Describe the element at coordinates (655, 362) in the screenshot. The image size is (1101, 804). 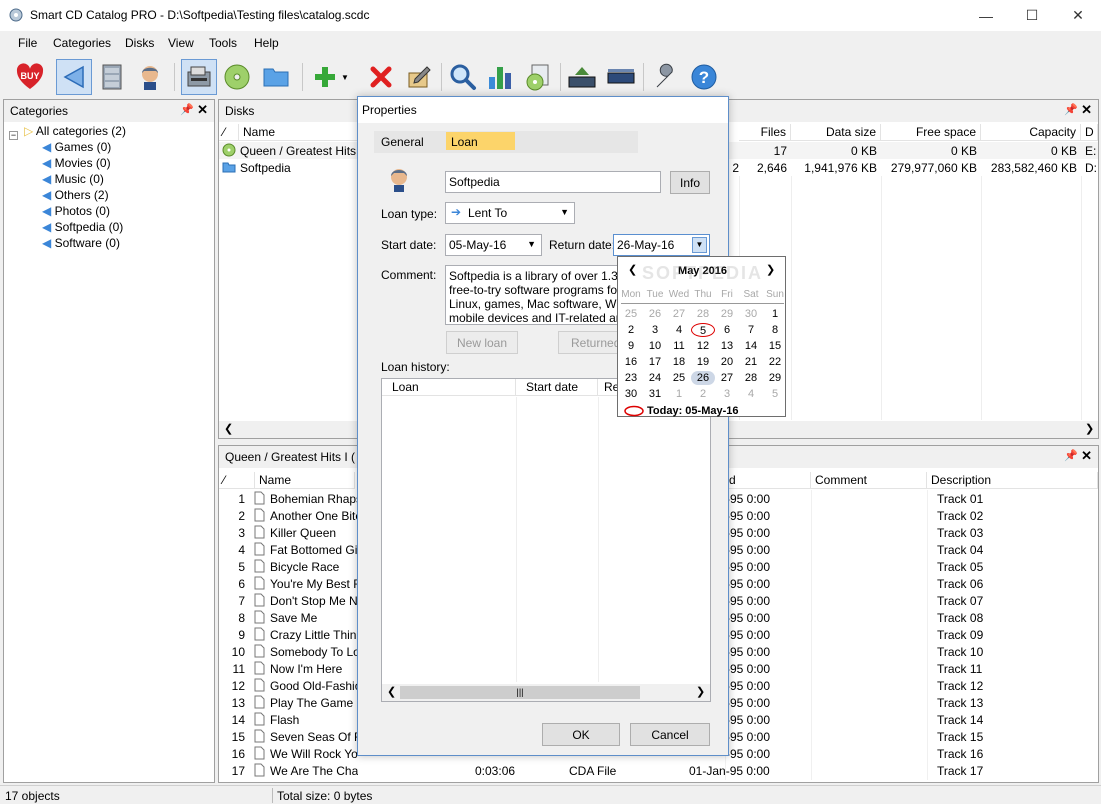
I see `calendar-day: 17` at that location.